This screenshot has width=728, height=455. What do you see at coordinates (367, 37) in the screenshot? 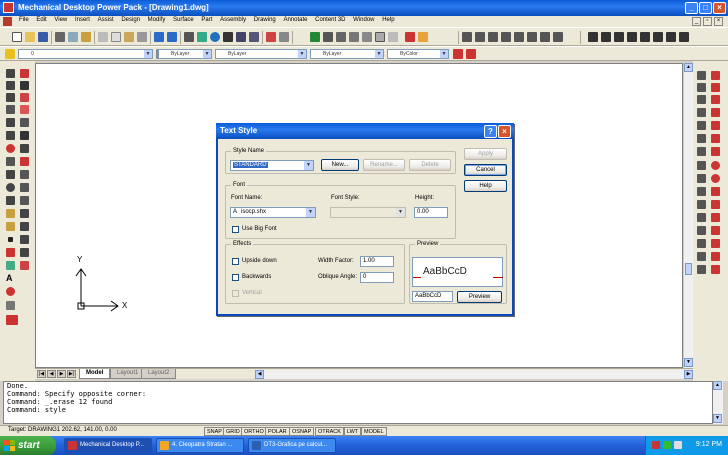
I see `constraint-icon` at bounding box center [367, 37].